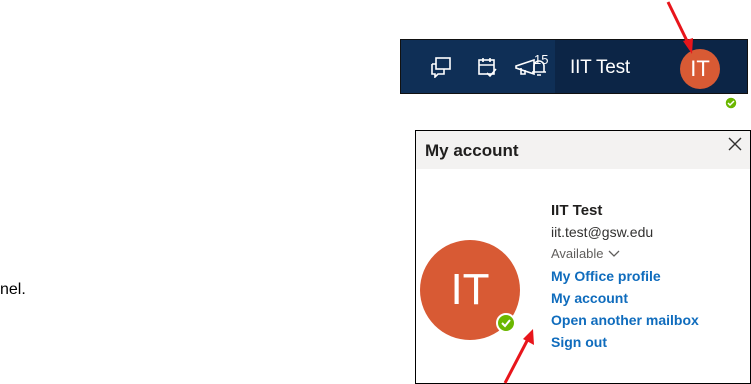  Describe the element at coordinates (648, 254) in the screenshot. I see `availability-dropdown: Available` at that location.